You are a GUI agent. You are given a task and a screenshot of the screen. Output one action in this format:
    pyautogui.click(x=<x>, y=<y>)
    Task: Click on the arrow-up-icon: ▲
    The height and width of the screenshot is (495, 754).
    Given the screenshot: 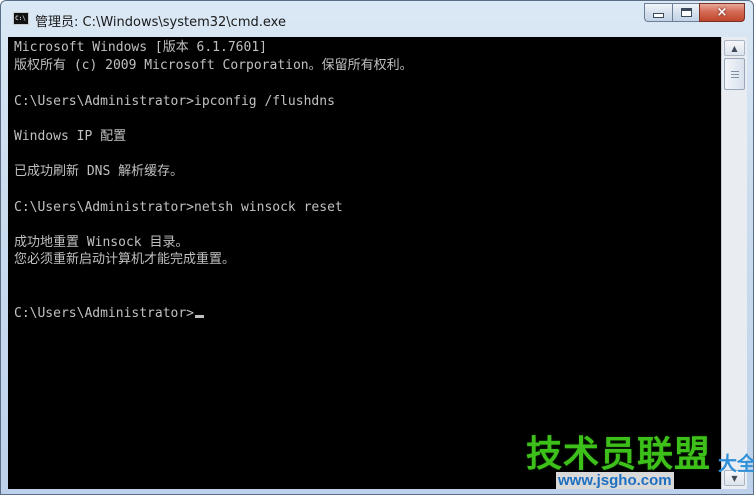 What is the action you would take?
    pyautogui.click(x=734, y=48)
    